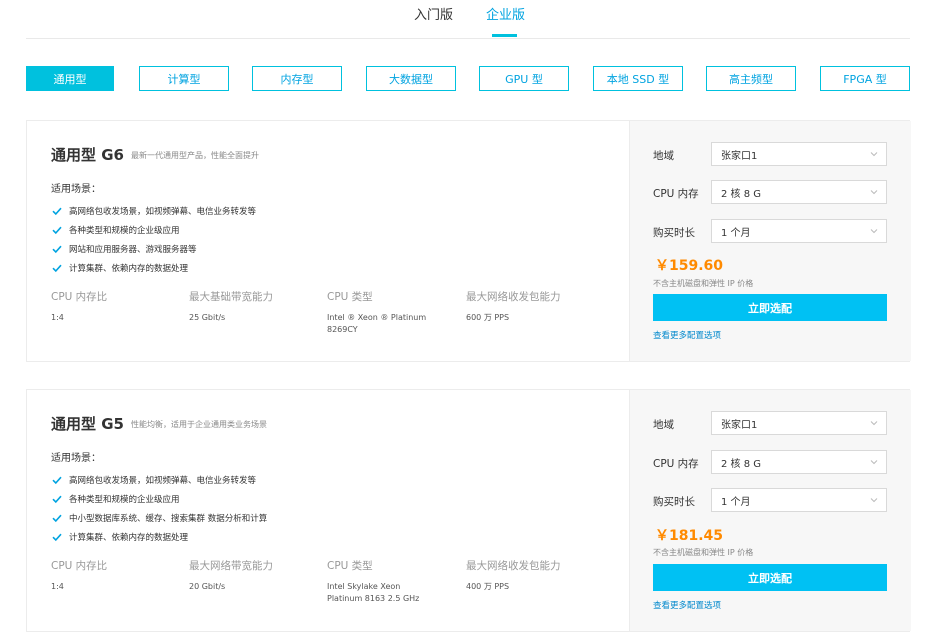  What do you see at coordinates (129, 268) in the screenshot?
I see `scenario-text: 计算集群、依赖内存的数据处理` at bounding box center [129, 268].